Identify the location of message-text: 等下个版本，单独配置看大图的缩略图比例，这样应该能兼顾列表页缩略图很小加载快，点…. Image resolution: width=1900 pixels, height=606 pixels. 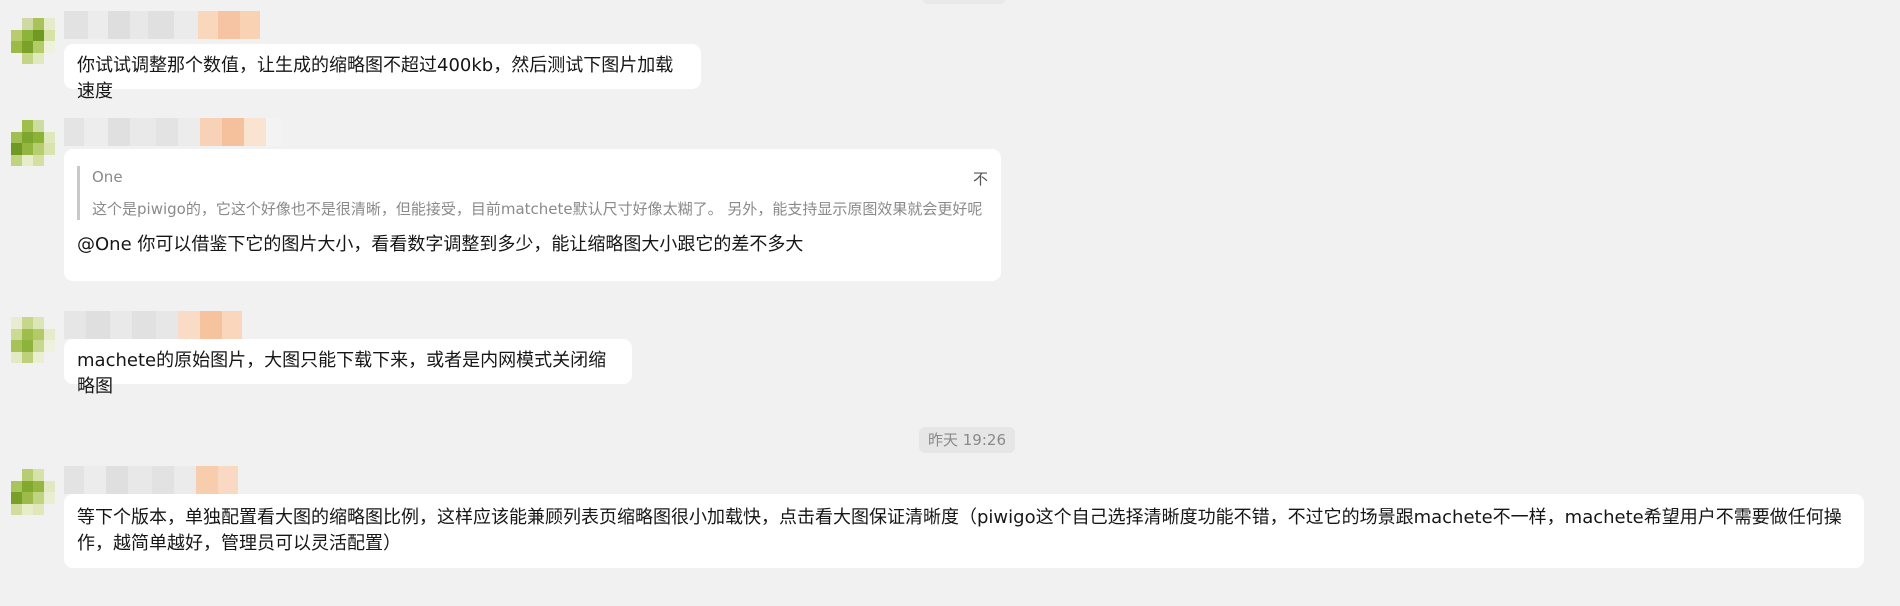
(959, 530).